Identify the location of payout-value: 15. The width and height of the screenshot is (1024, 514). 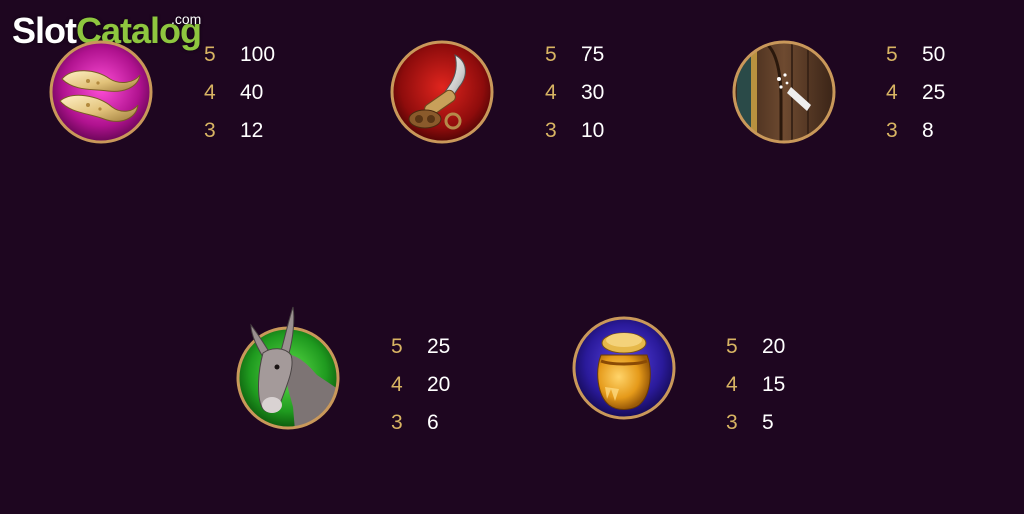
(774, 384).